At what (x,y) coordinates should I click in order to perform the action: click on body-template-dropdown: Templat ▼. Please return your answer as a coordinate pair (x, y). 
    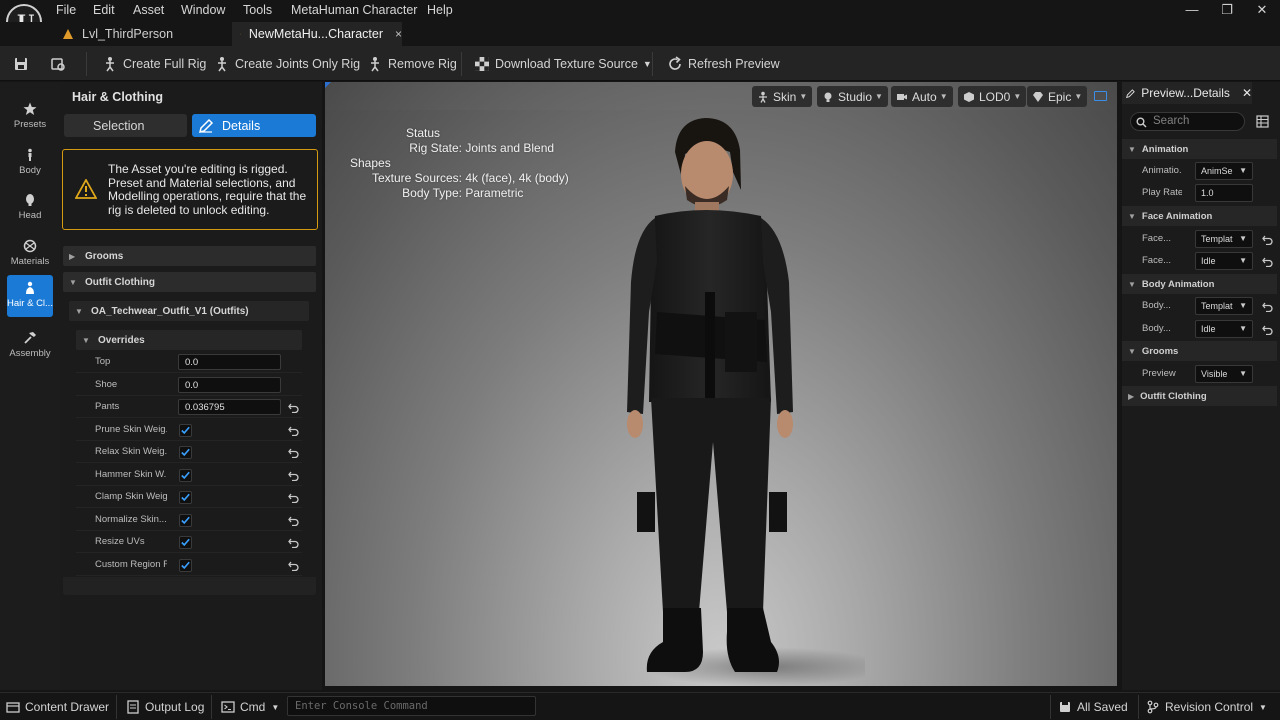
    Looking at the image, I should click on (1224, 306).